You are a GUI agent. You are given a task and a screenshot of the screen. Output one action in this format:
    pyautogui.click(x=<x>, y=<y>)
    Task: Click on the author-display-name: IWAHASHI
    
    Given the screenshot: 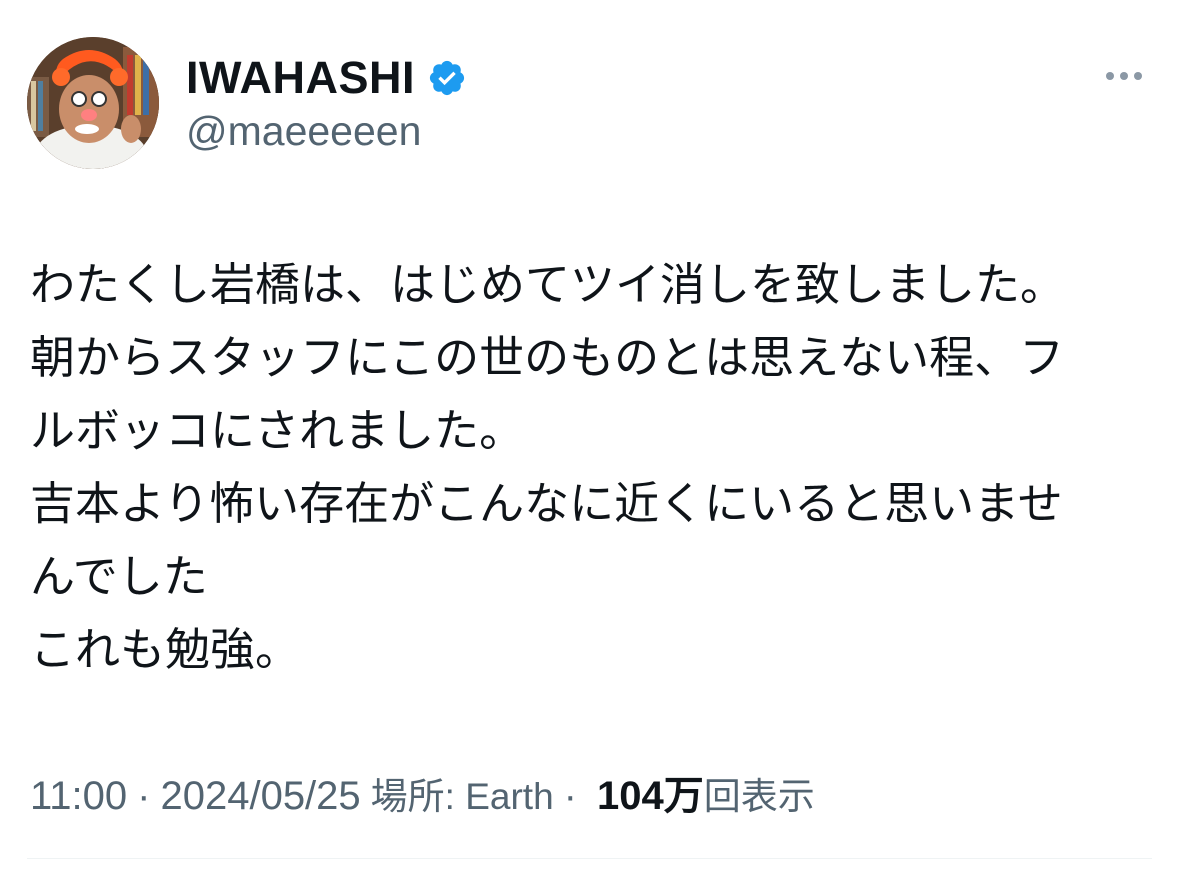 What is the action you would take?
    pyautogui.click(x=300, y=77)
    